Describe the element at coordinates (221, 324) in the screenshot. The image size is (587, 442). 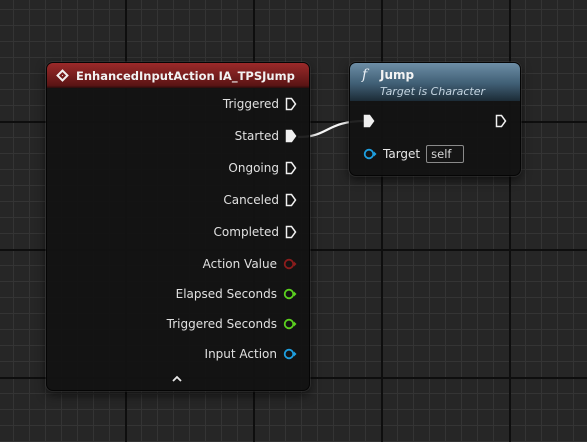
I see `pin-triggered-seconds-label: Triggered Seconds` at that location.